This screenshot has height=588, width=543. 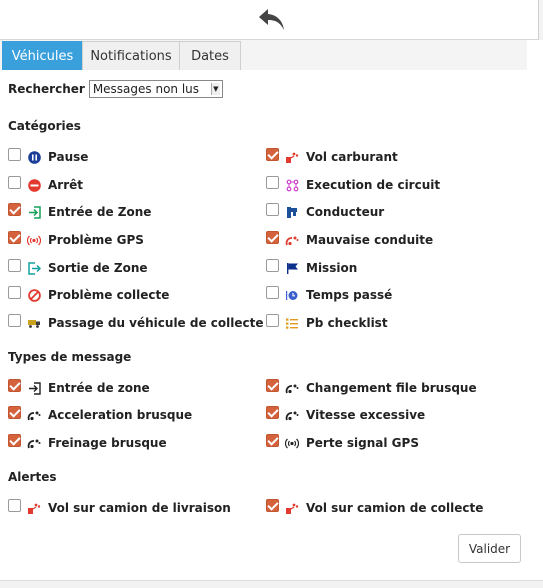 I want to click on stop-sign-icon, so click(x=34, y=185).